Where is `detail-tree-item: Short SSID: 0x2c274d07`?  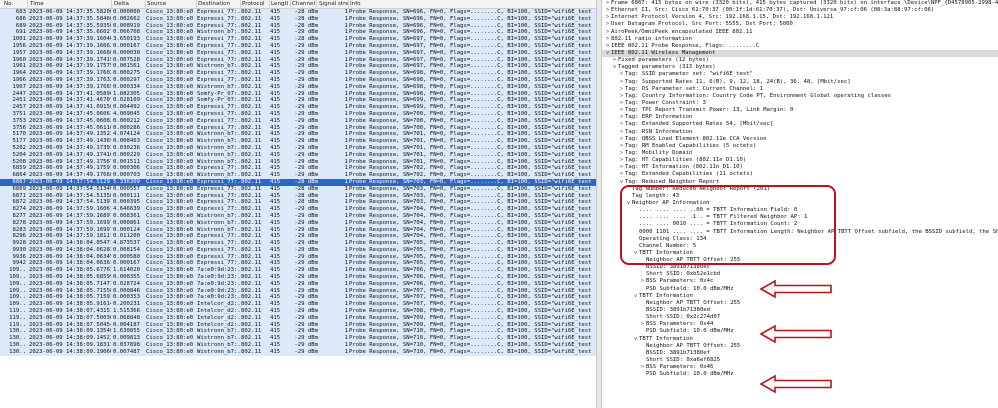
detail-tree-item: Short SSID: 0x2c274d07 is located at coordinates (800, 317).